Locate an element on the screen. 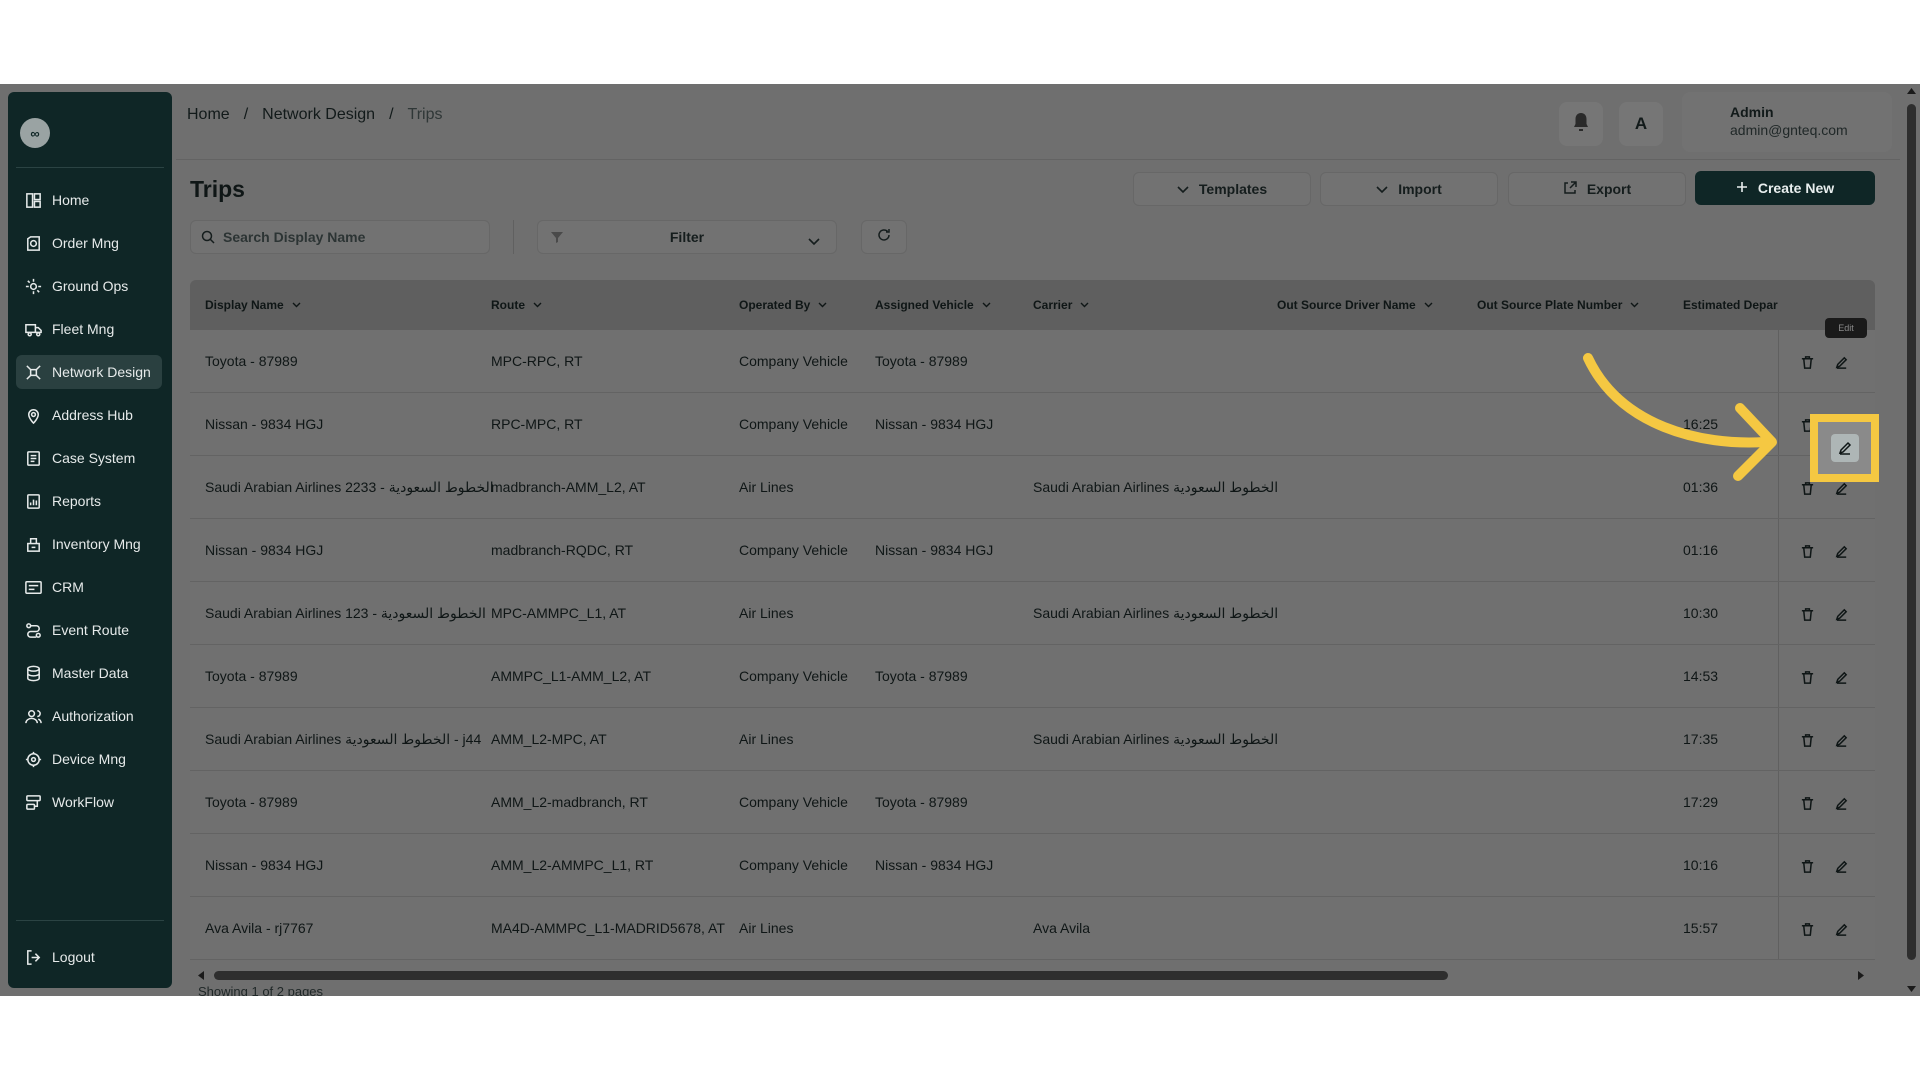 This screenshot has width=1920, height=1080. sidebar-item-ground-ops: Ground Ops is located at coordinates (89, 286).